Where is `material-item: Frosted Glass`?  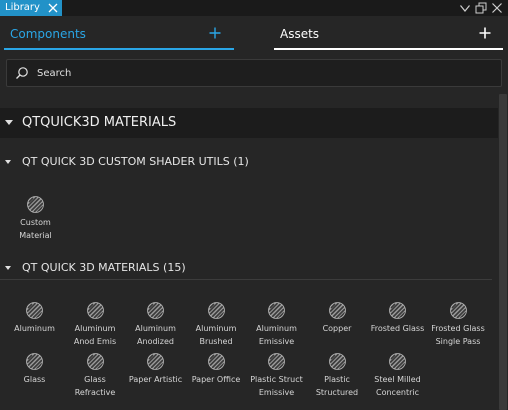
material-item: Frosted Glass is located at coordinates (397, 330).